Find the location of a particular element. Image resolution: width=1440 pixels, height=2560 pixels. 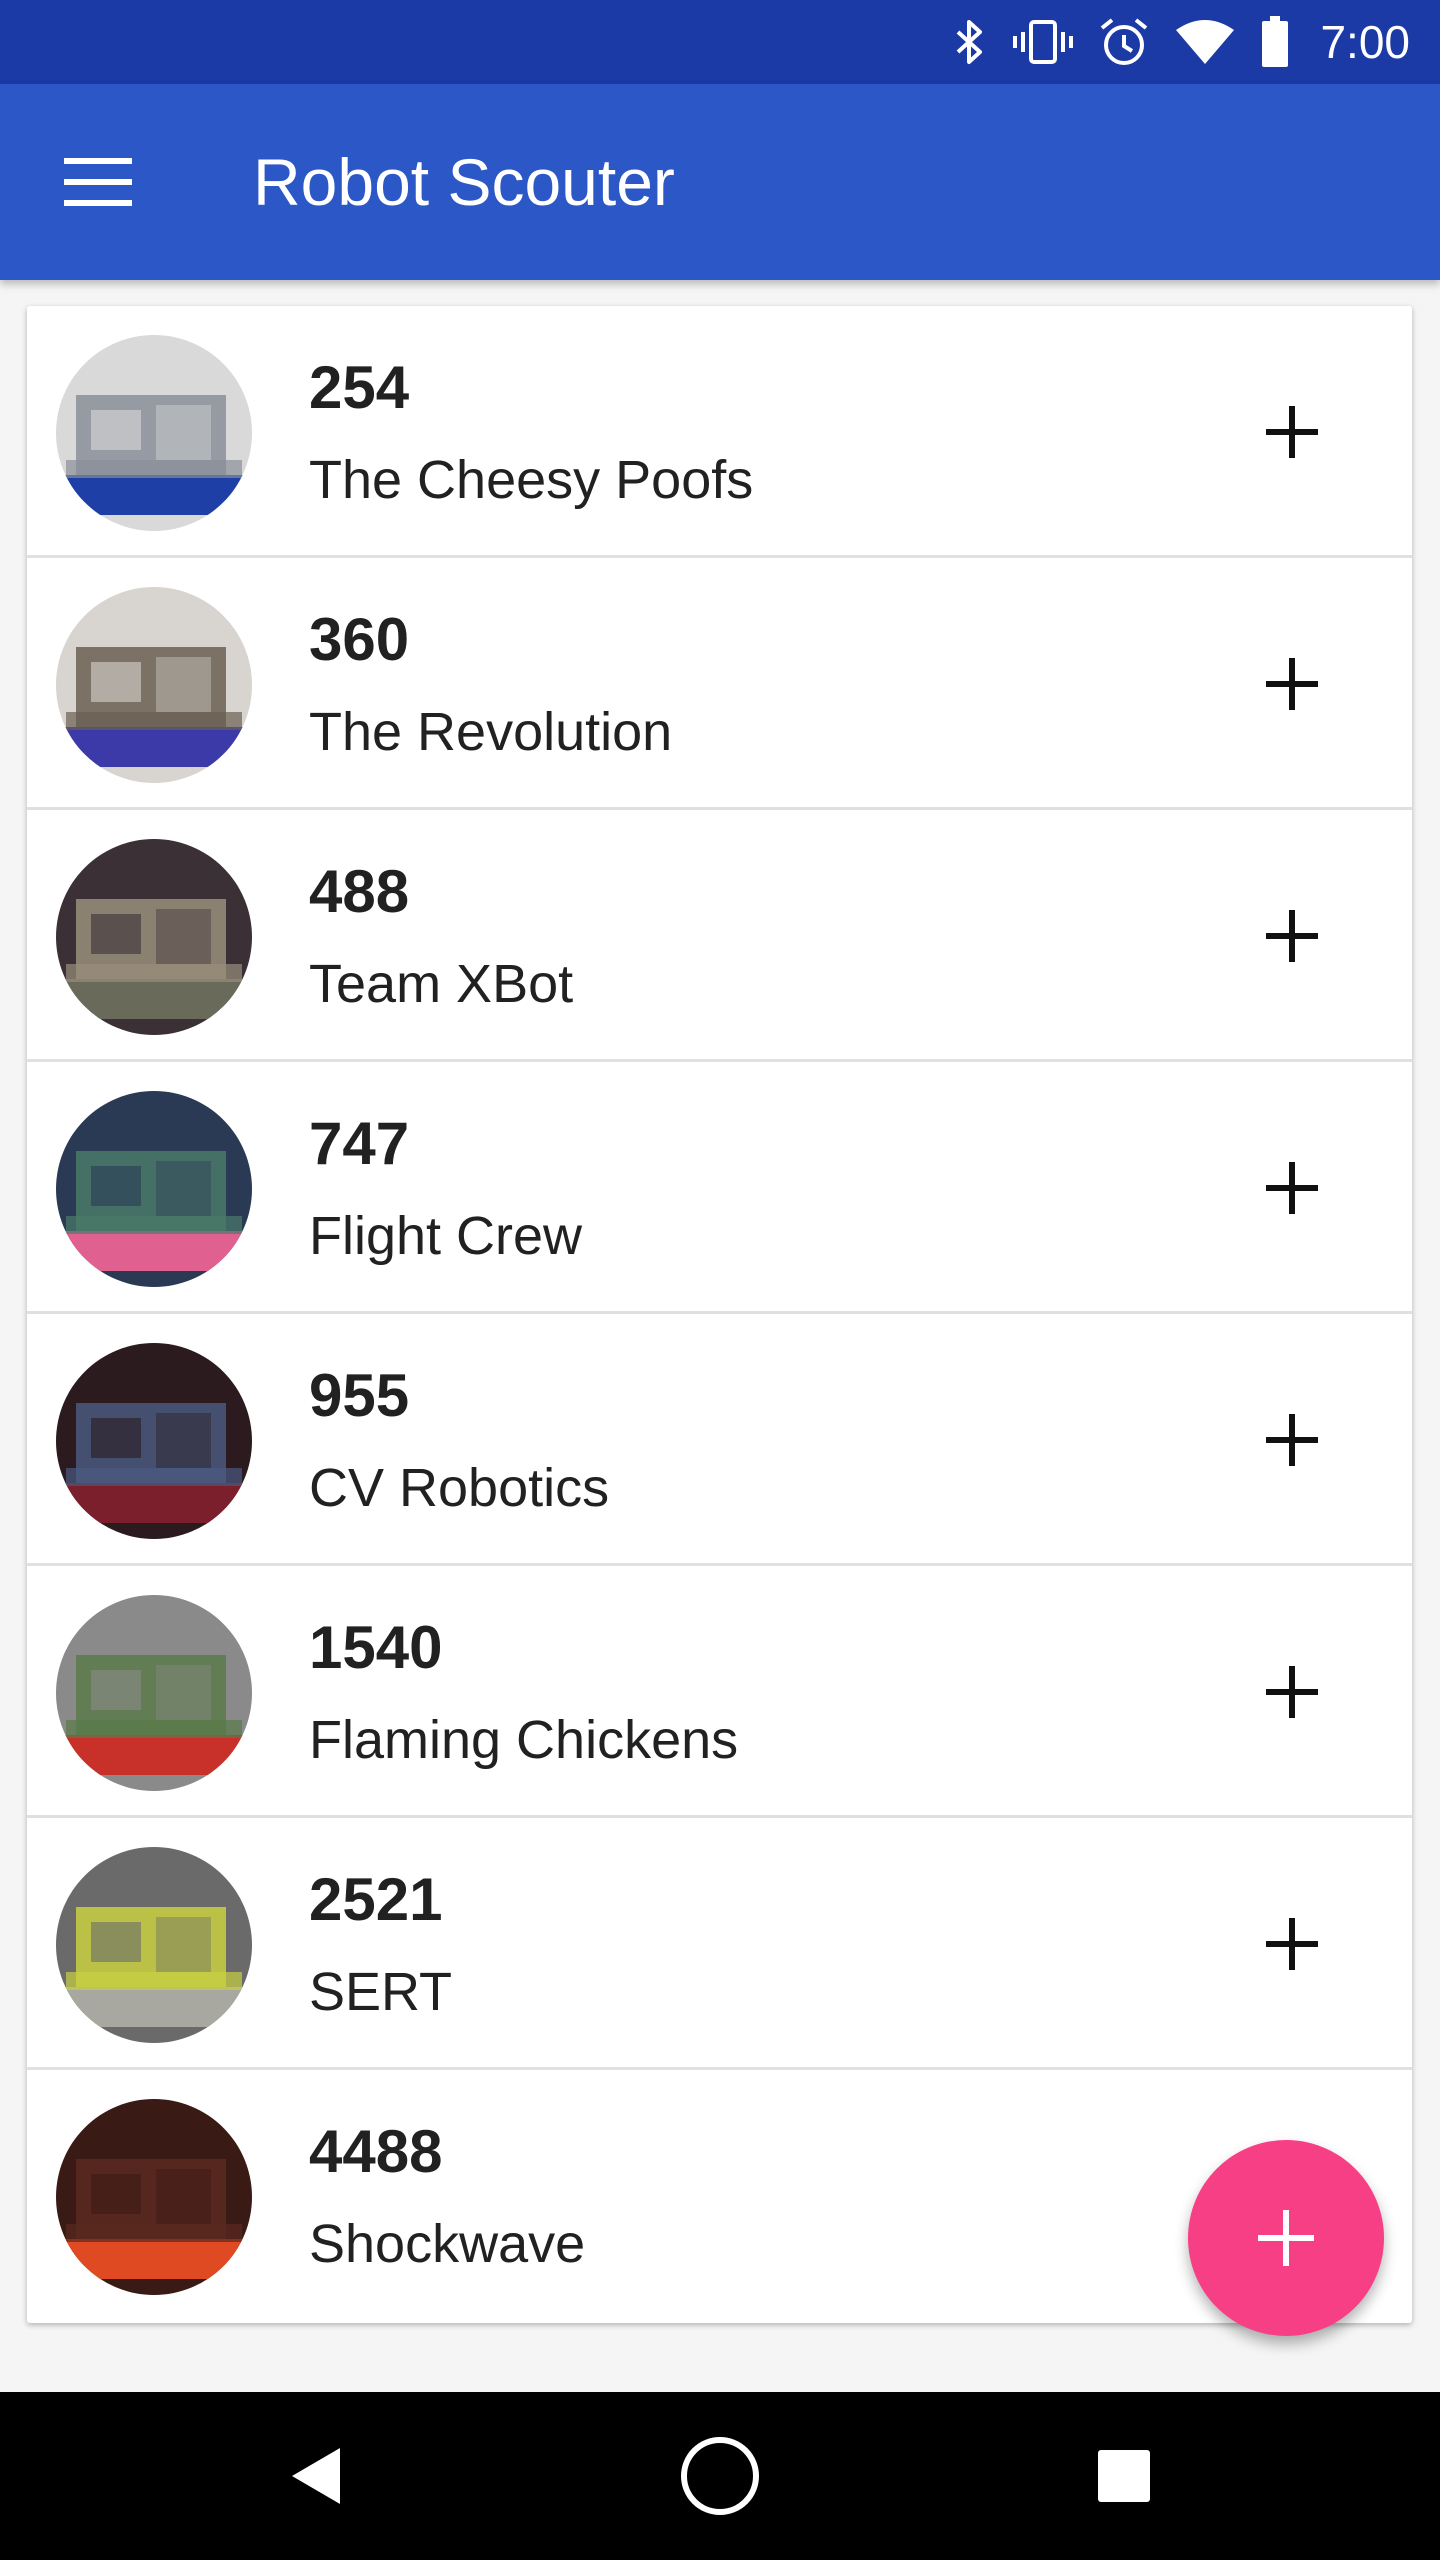

team-name: Shockwave is located at coordinates (447, 2244).